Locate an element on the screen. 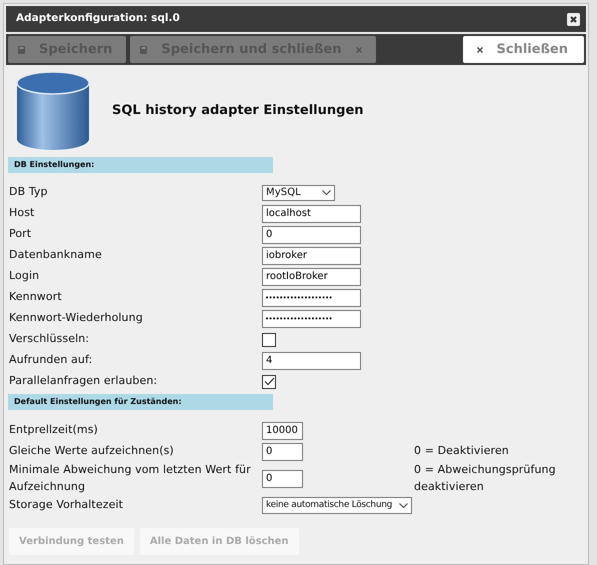  window-title: Adapterkonfiguration: sql.0 is located at coordinates (98, 18).